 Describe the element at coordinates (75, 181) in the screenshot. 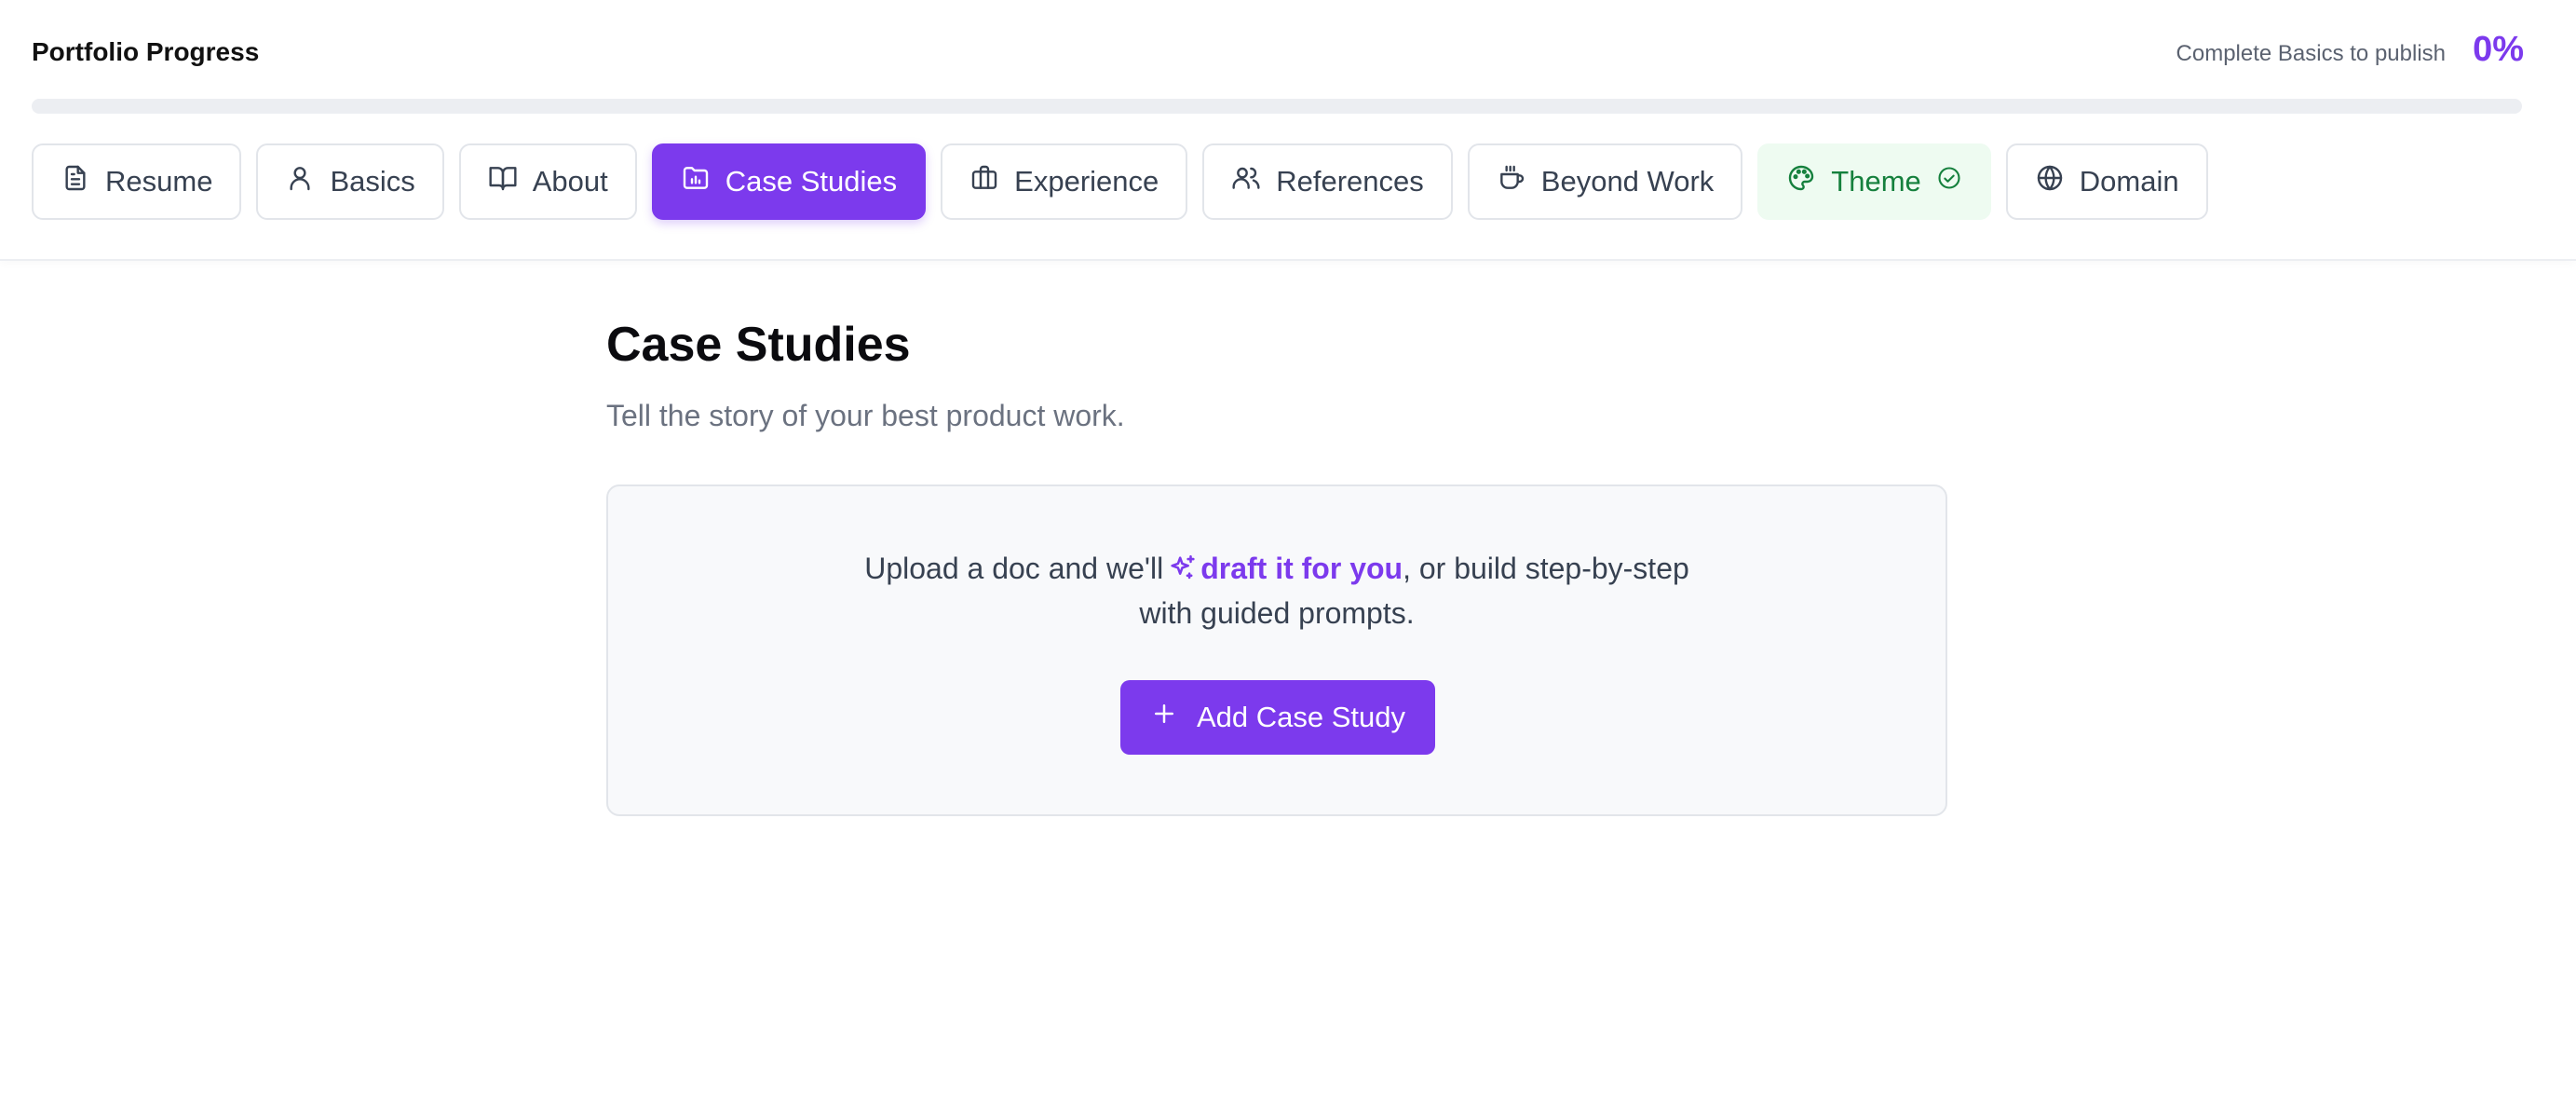

I see `document-icon` at that location.